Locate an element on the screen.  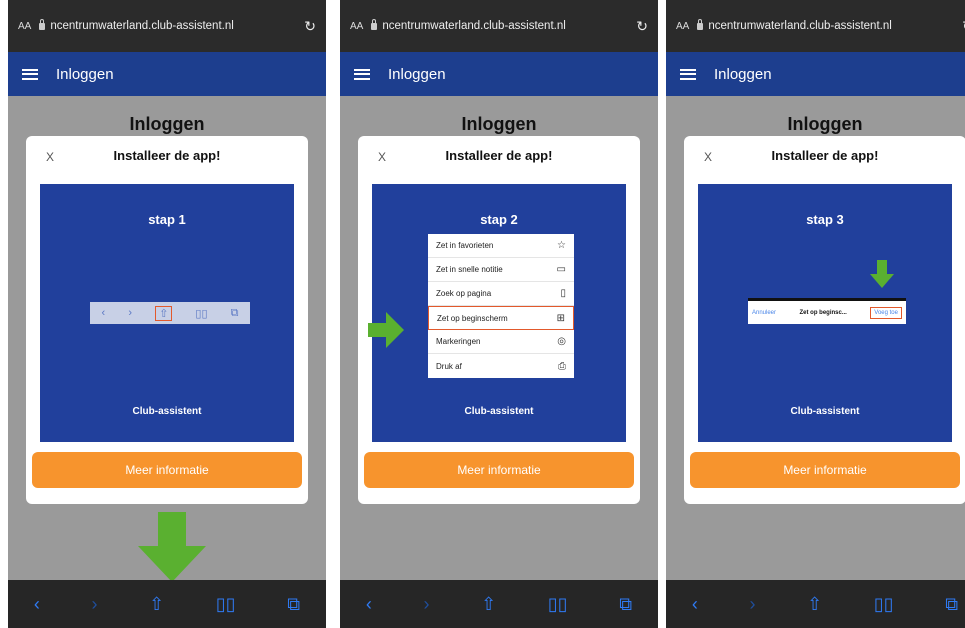
instruction-panel: stap 1 ‹ › ⇧ ▯▯ ⧉ Club-assistent is located at coordinates (167, 313).